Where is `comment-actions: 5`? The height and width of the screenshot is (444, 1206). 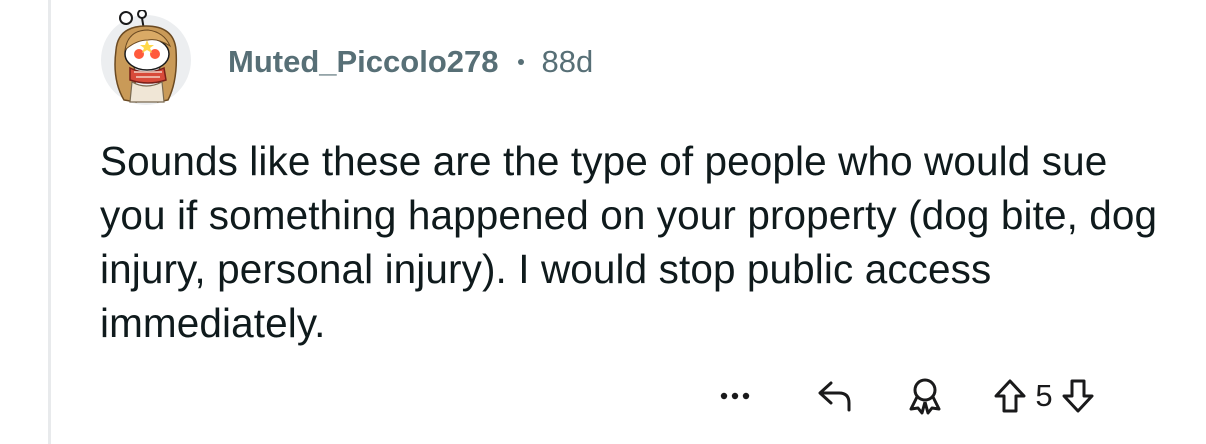
comment-actions: 5 is located at coordinates (906, 396).